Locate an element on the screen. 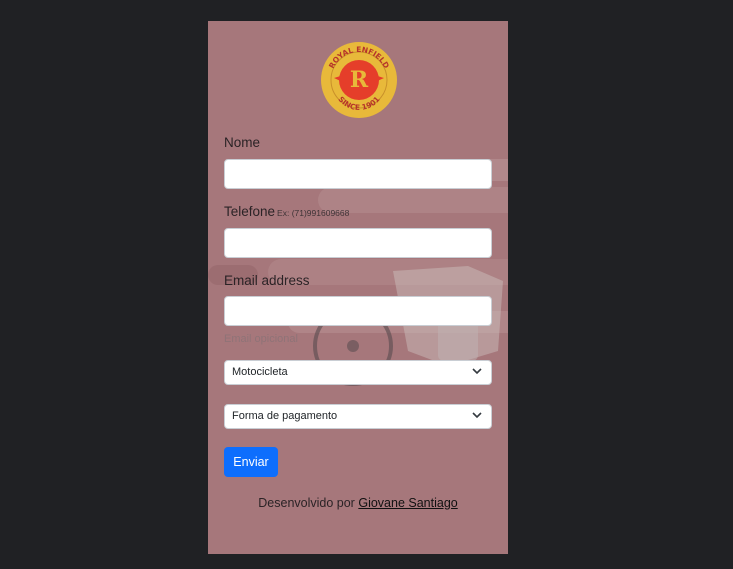  royal-enfield-logo: R ROYAL ENFIELD SINCE 1901 is located at coordinates (359, 80).